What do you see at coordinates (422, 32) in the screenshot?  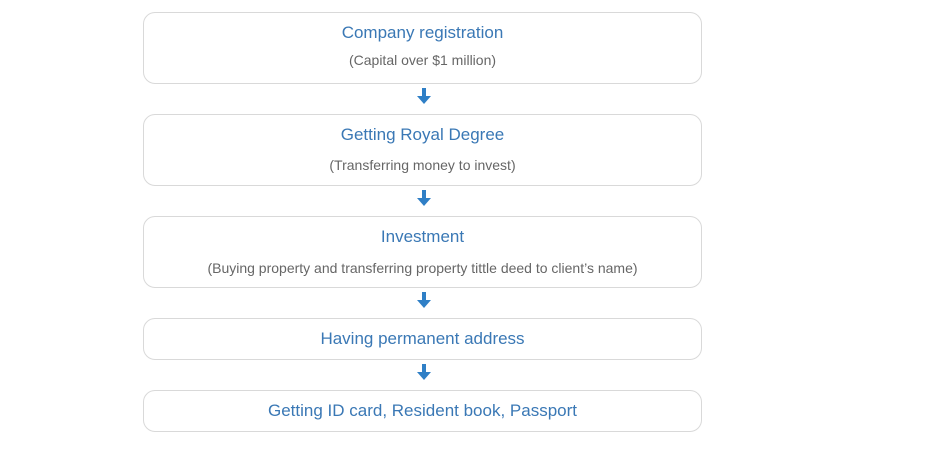 I see `step-title: Company registration` at bounding box center [422, 32].